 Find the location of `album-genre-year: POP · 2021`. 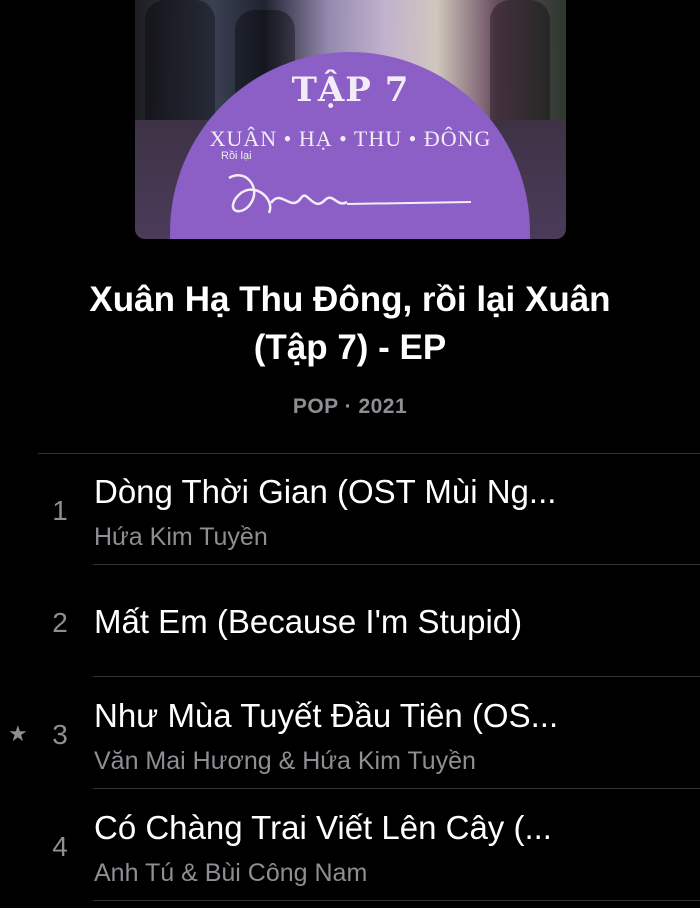

album-genre-year: POP · 2021 is located at coordinates (350, 406).